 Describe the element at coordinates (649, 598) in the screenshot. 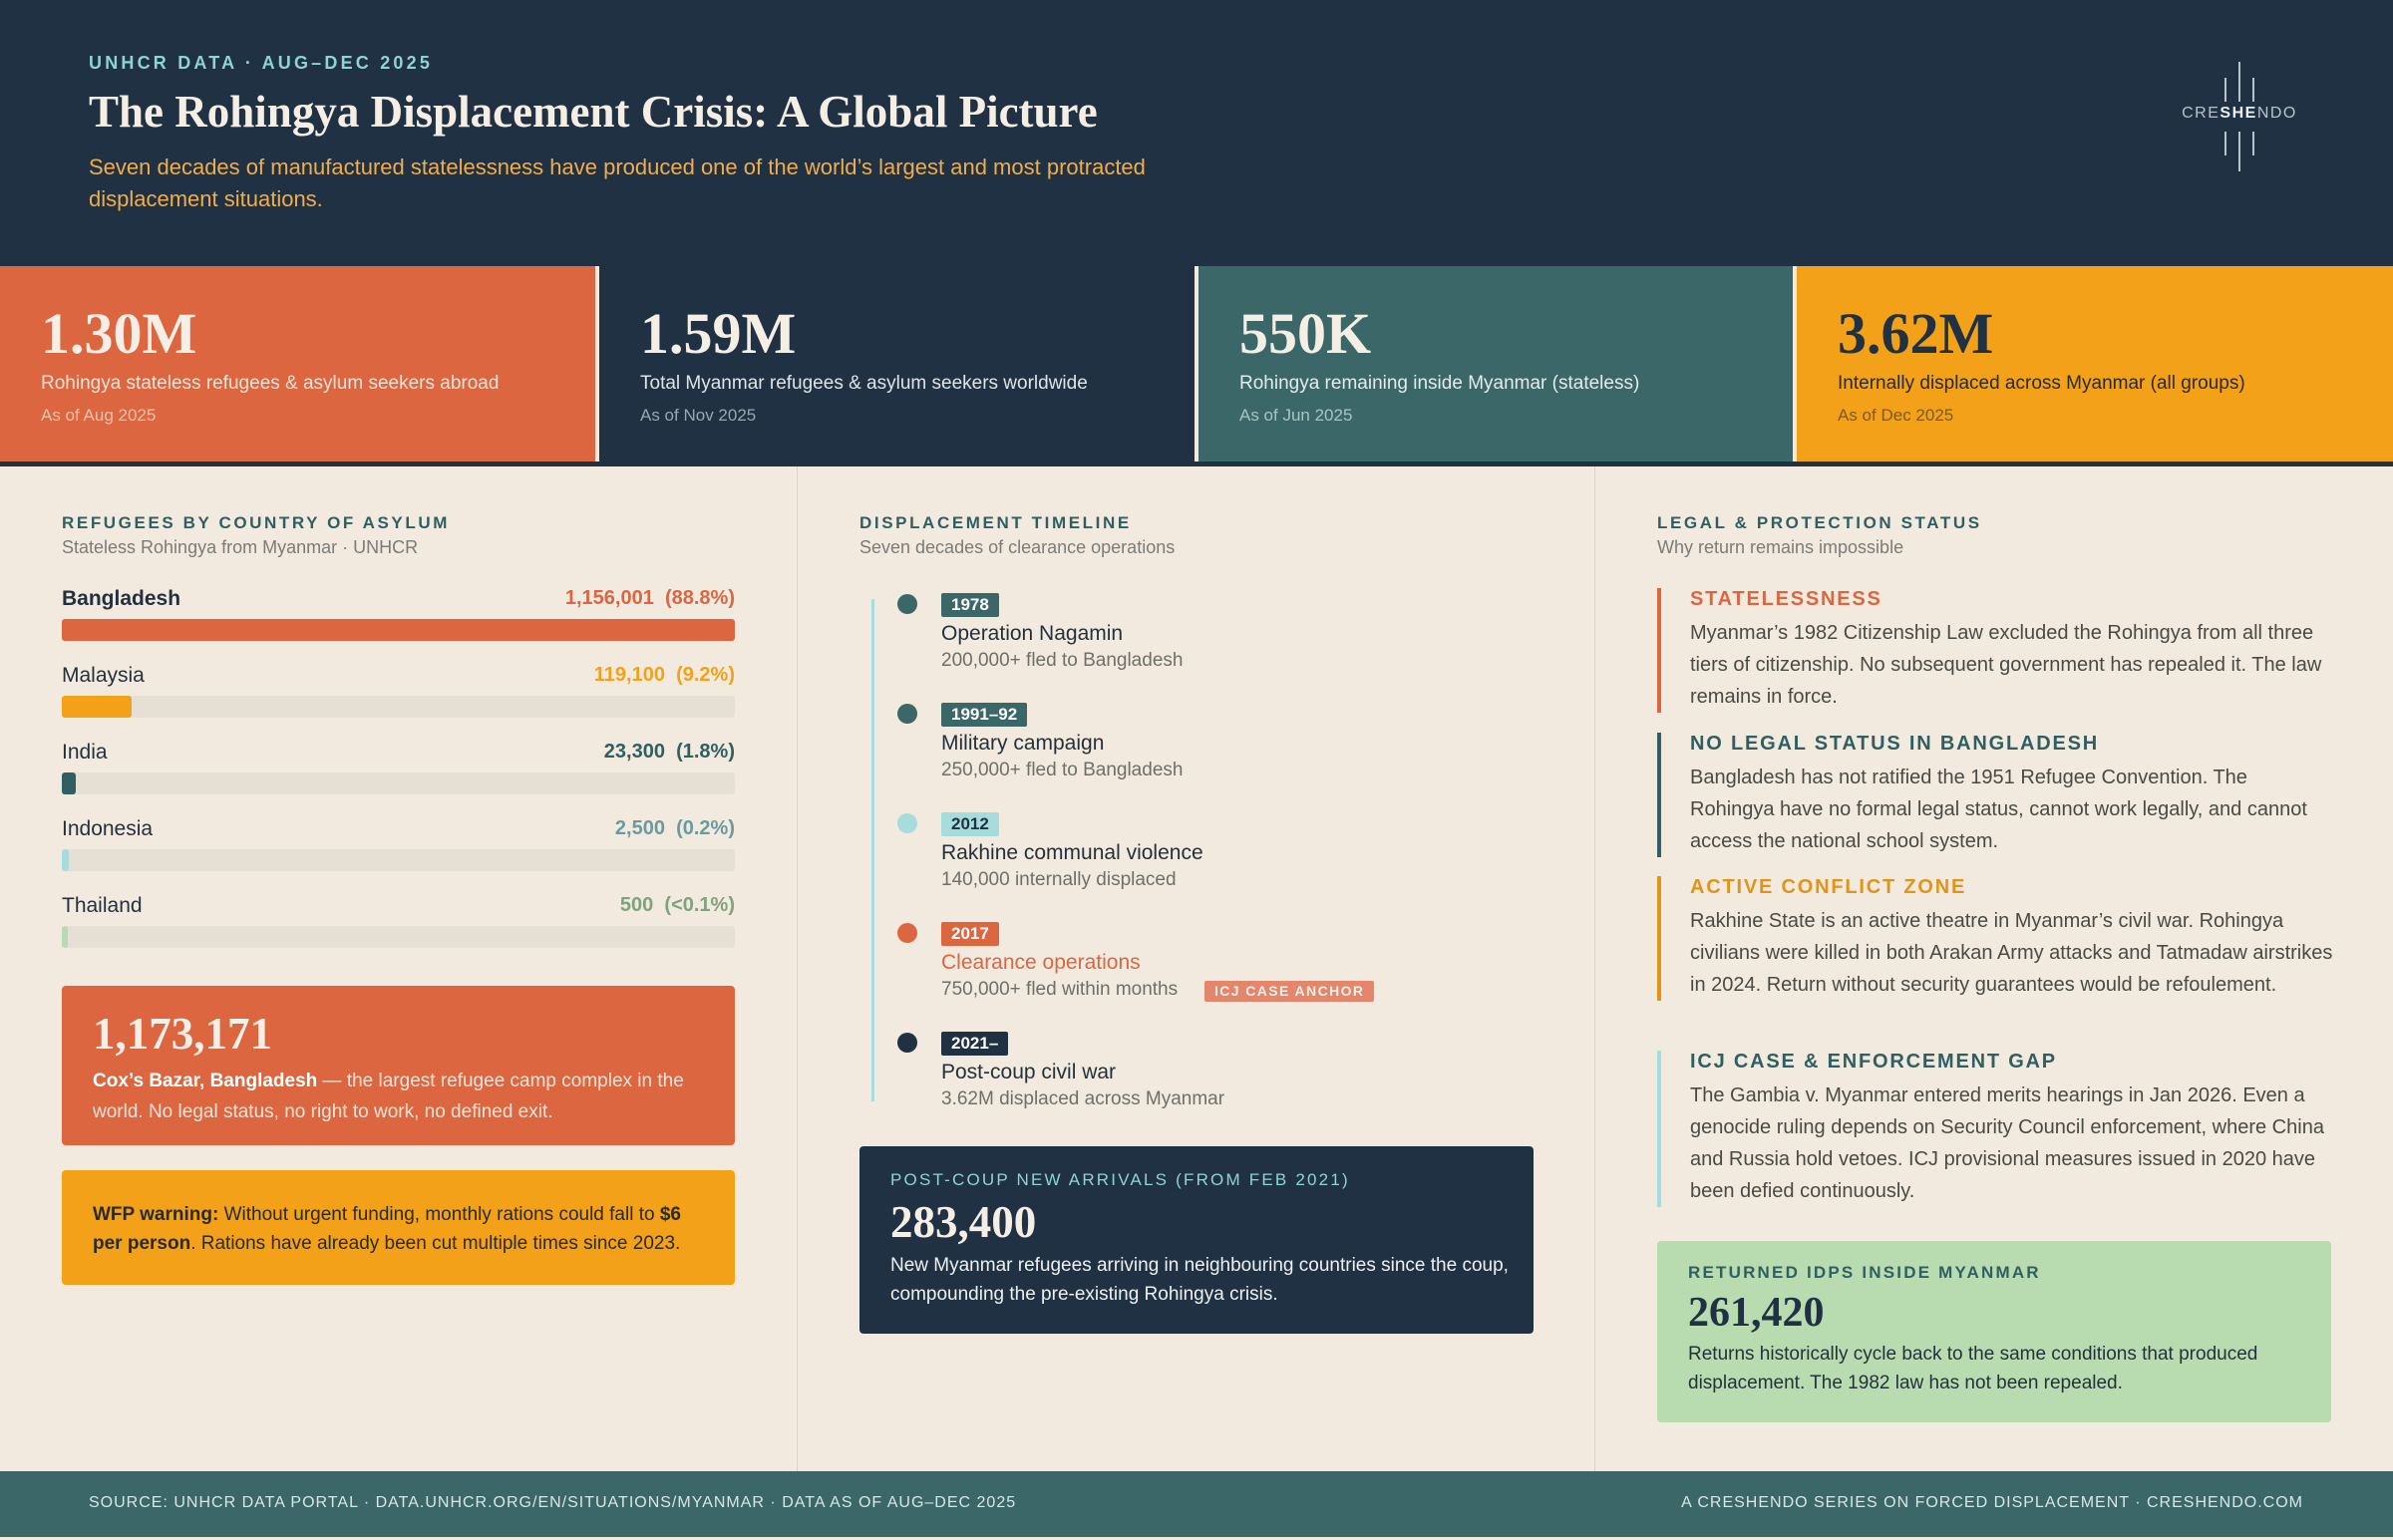

I see `bar-value-label: 1,156,001 (88.8%)` at that location.